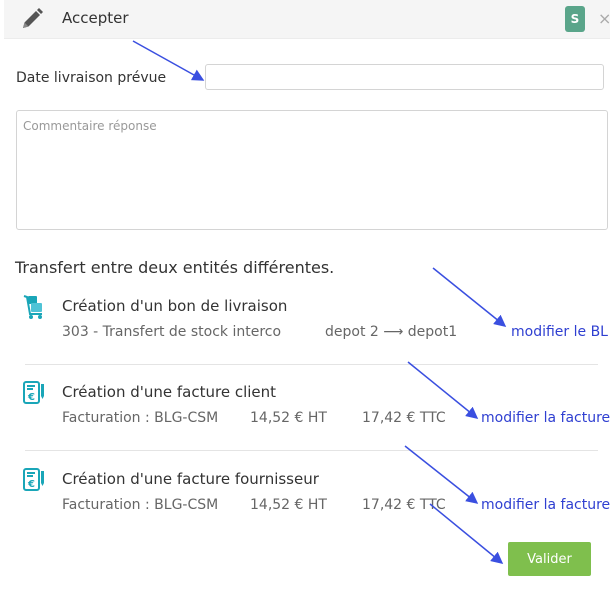  What do you see at coordinates (549, 559) in the screenshot?
I see `submit-button: Valider` at bounding box center [549, 559].